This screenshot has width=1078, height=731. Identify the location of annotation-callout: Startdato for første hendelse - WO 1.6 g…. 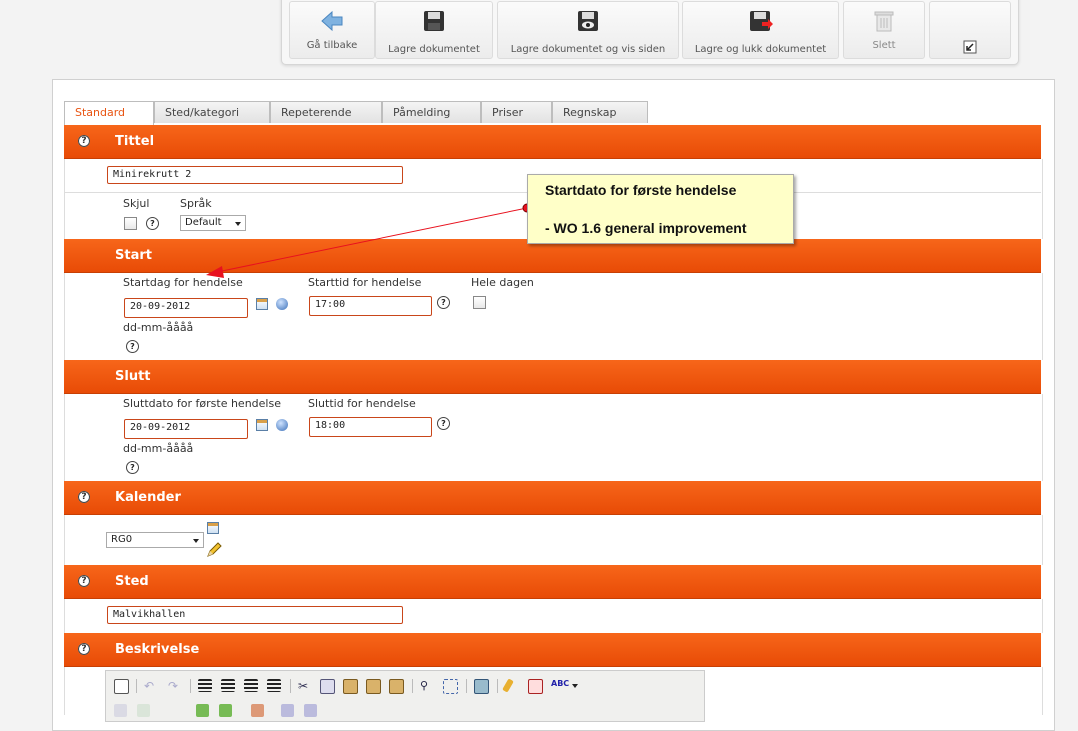
(660, 209).